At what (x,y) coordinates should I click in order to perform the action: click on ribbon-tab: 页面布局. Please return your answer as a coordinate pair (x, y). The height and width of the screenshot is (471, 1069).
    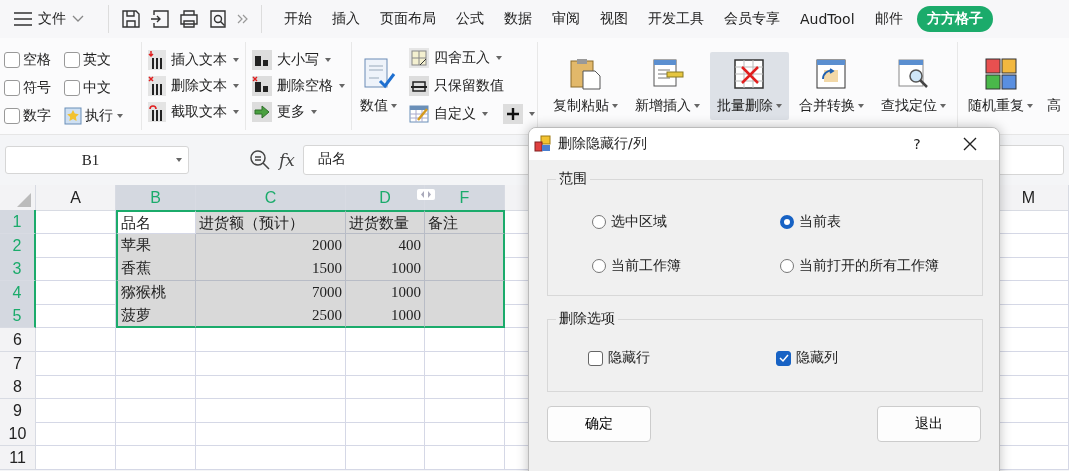
    Looking at the image, I should click on (408, 19).